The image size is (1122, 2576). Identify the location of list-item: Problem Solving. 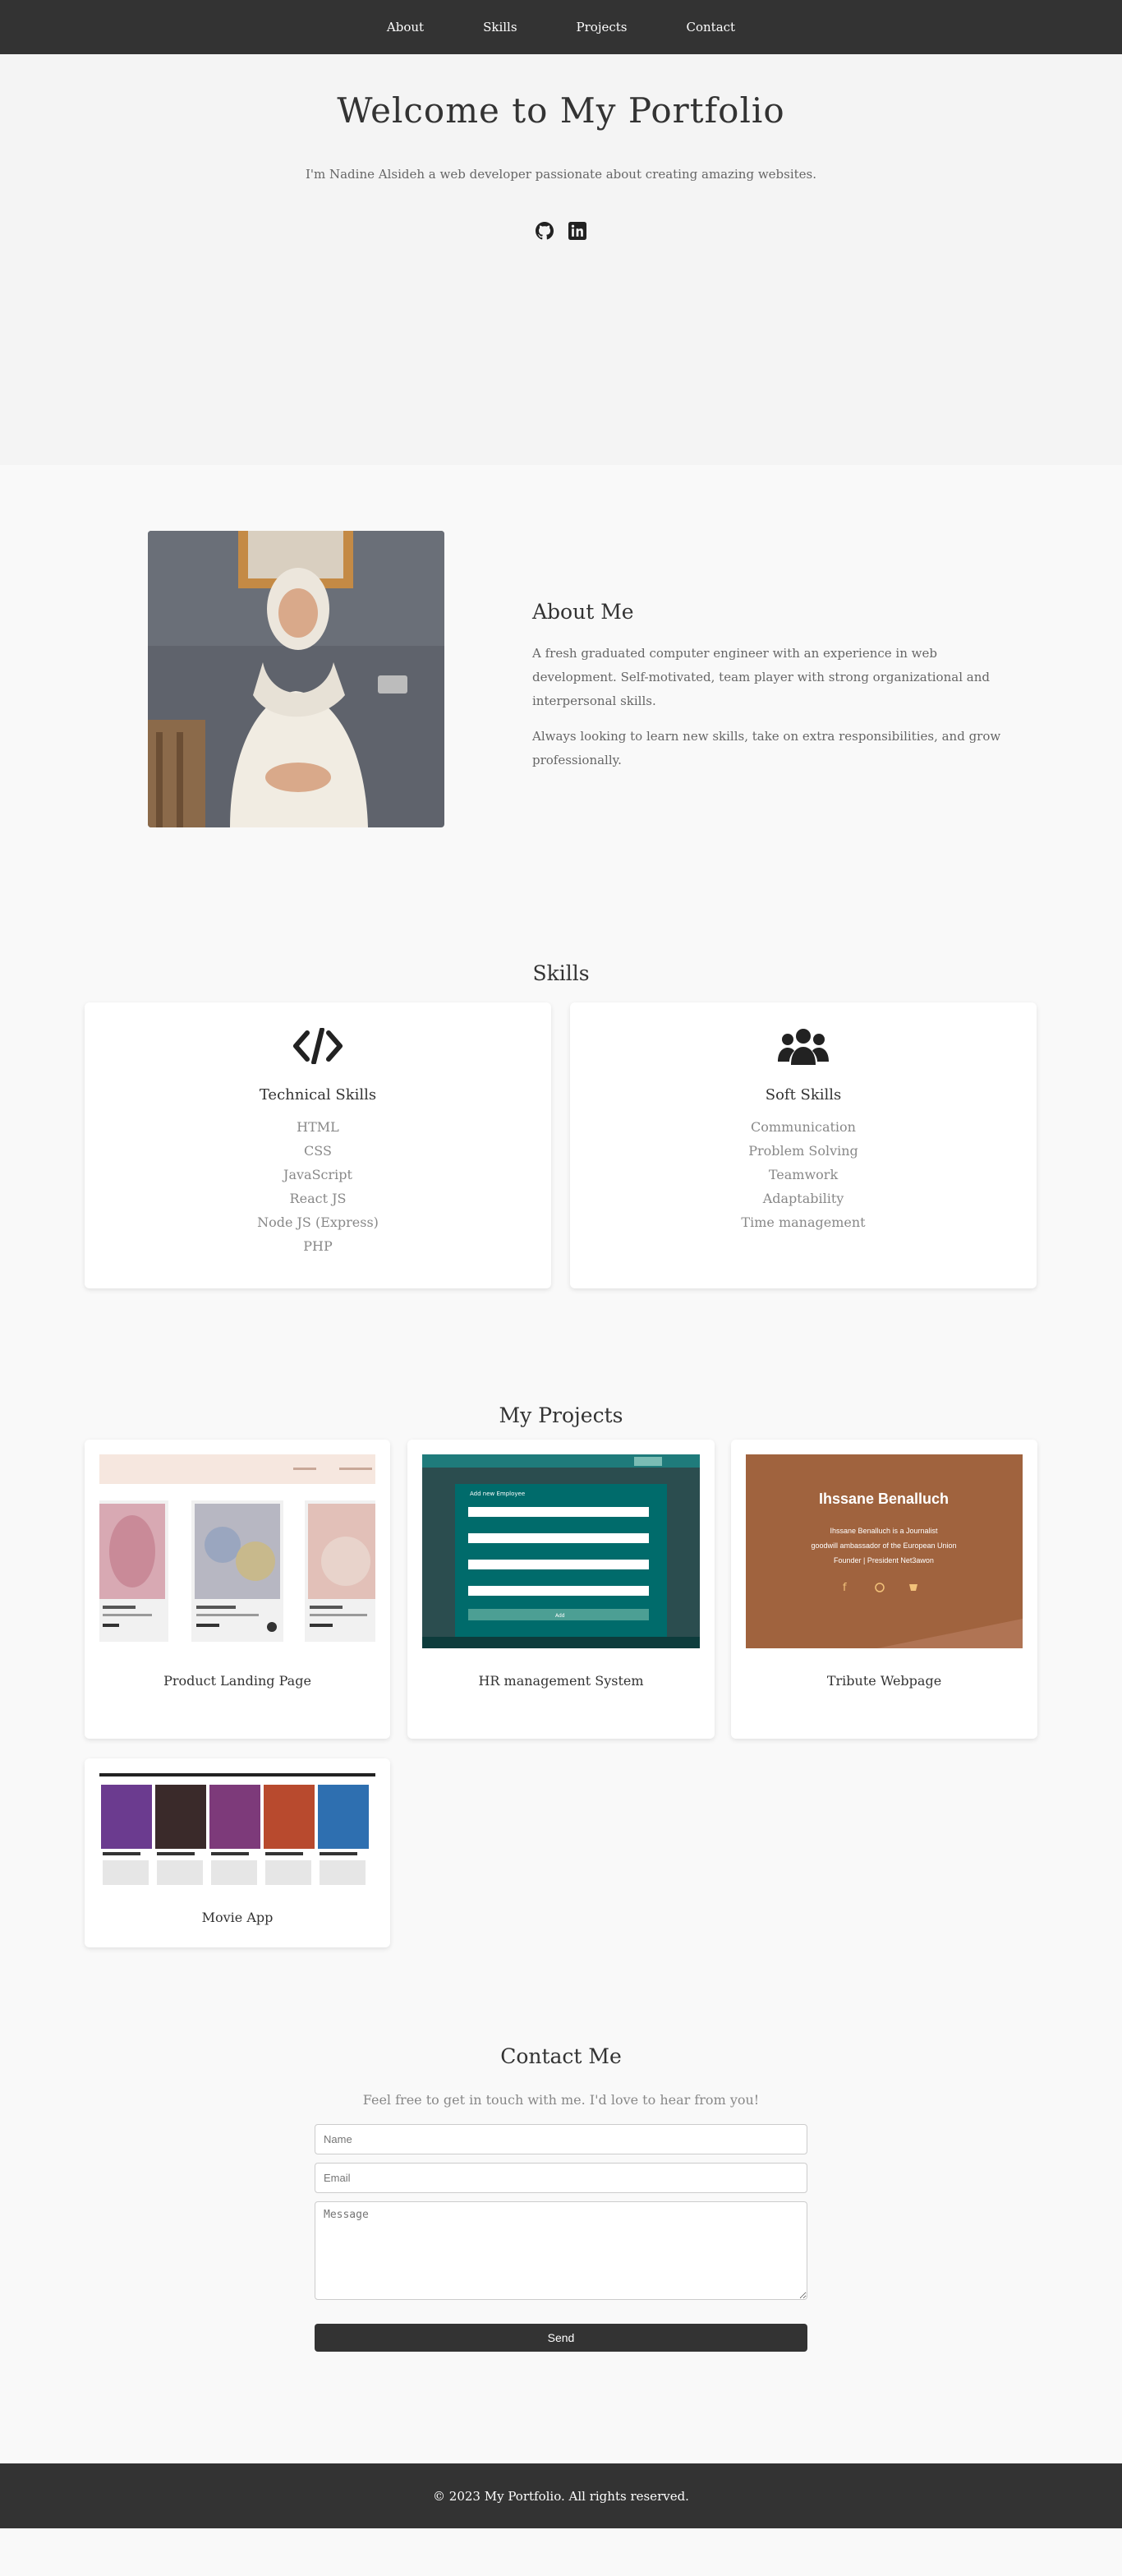
(803, 1151).